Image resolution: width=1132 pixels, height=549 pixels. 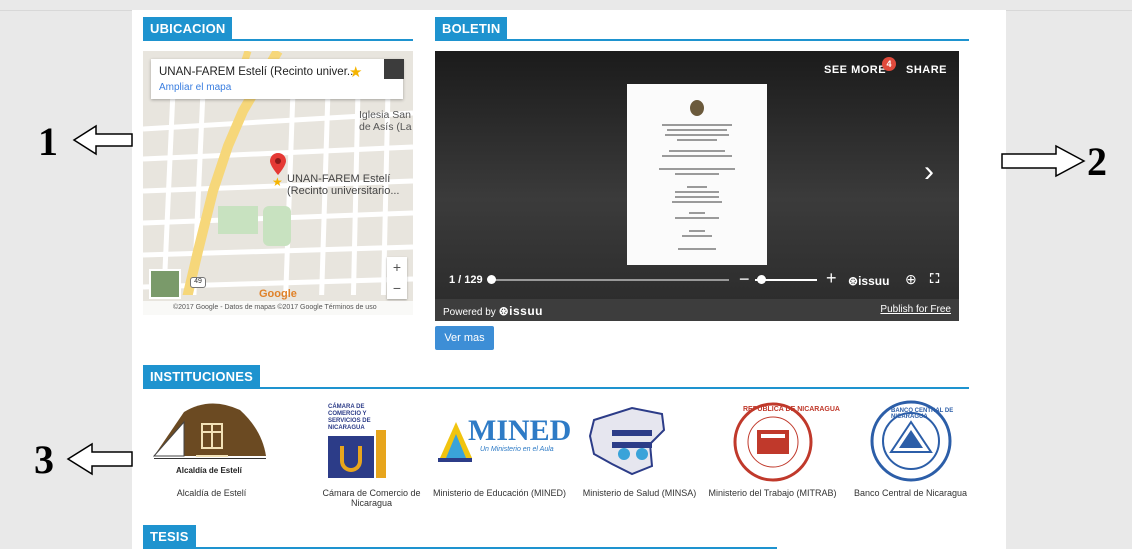 I want to click on powered-by: Powered by ⊛issuu, so click(x=493, y=311).